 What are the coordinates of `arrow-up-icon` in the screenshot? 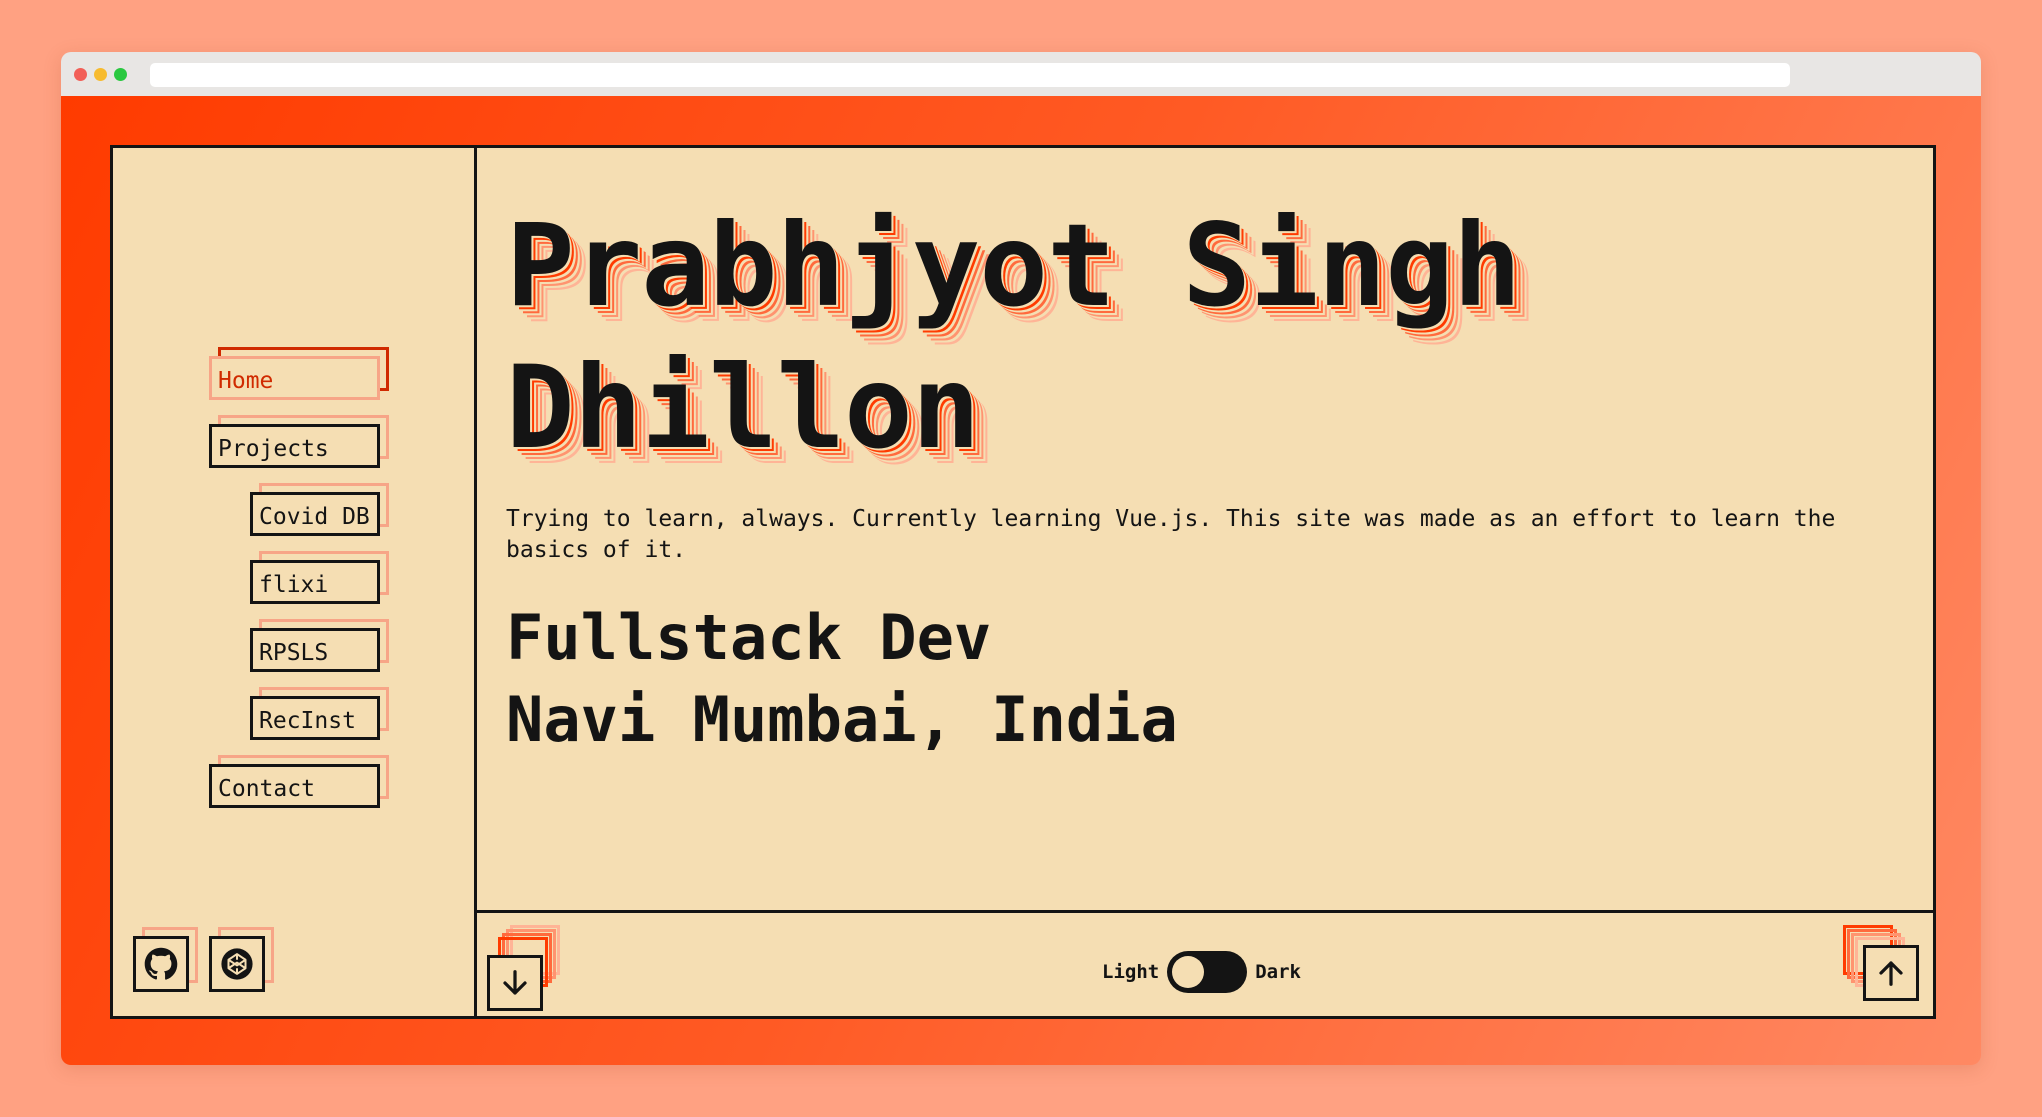 It's located at (1891, 973).